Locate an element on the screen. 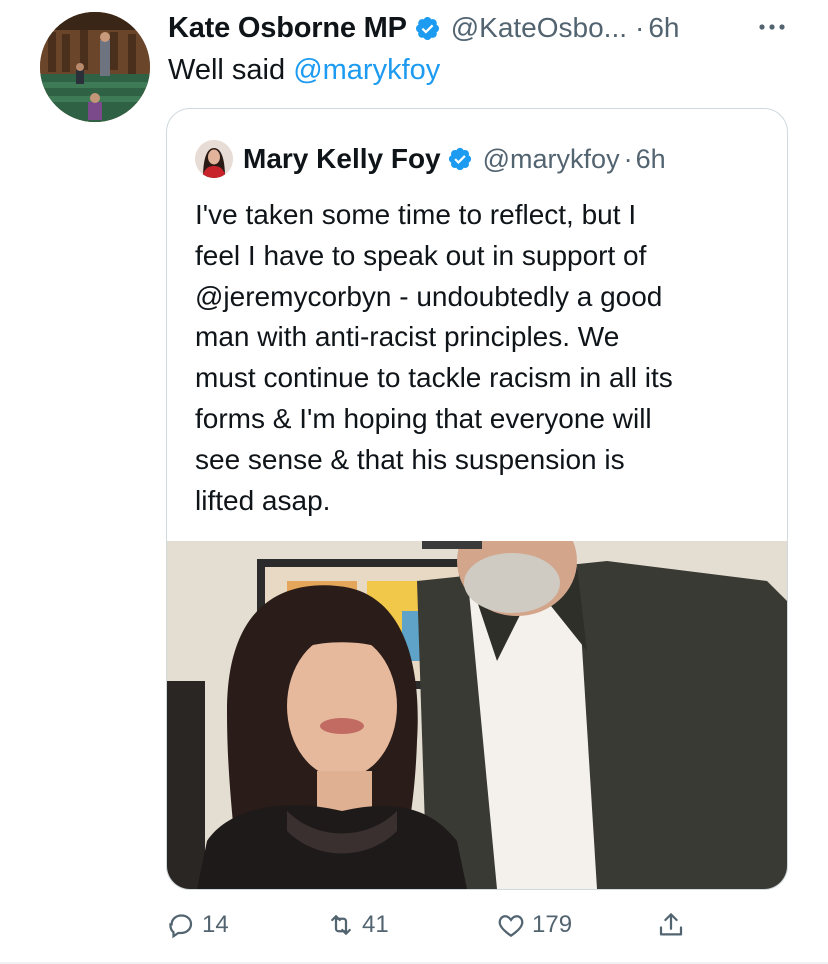 The width and height of the screenshot is (828, 964). quoted-text-line: see sense & that his suspension is is located at coordinates (410, 459).